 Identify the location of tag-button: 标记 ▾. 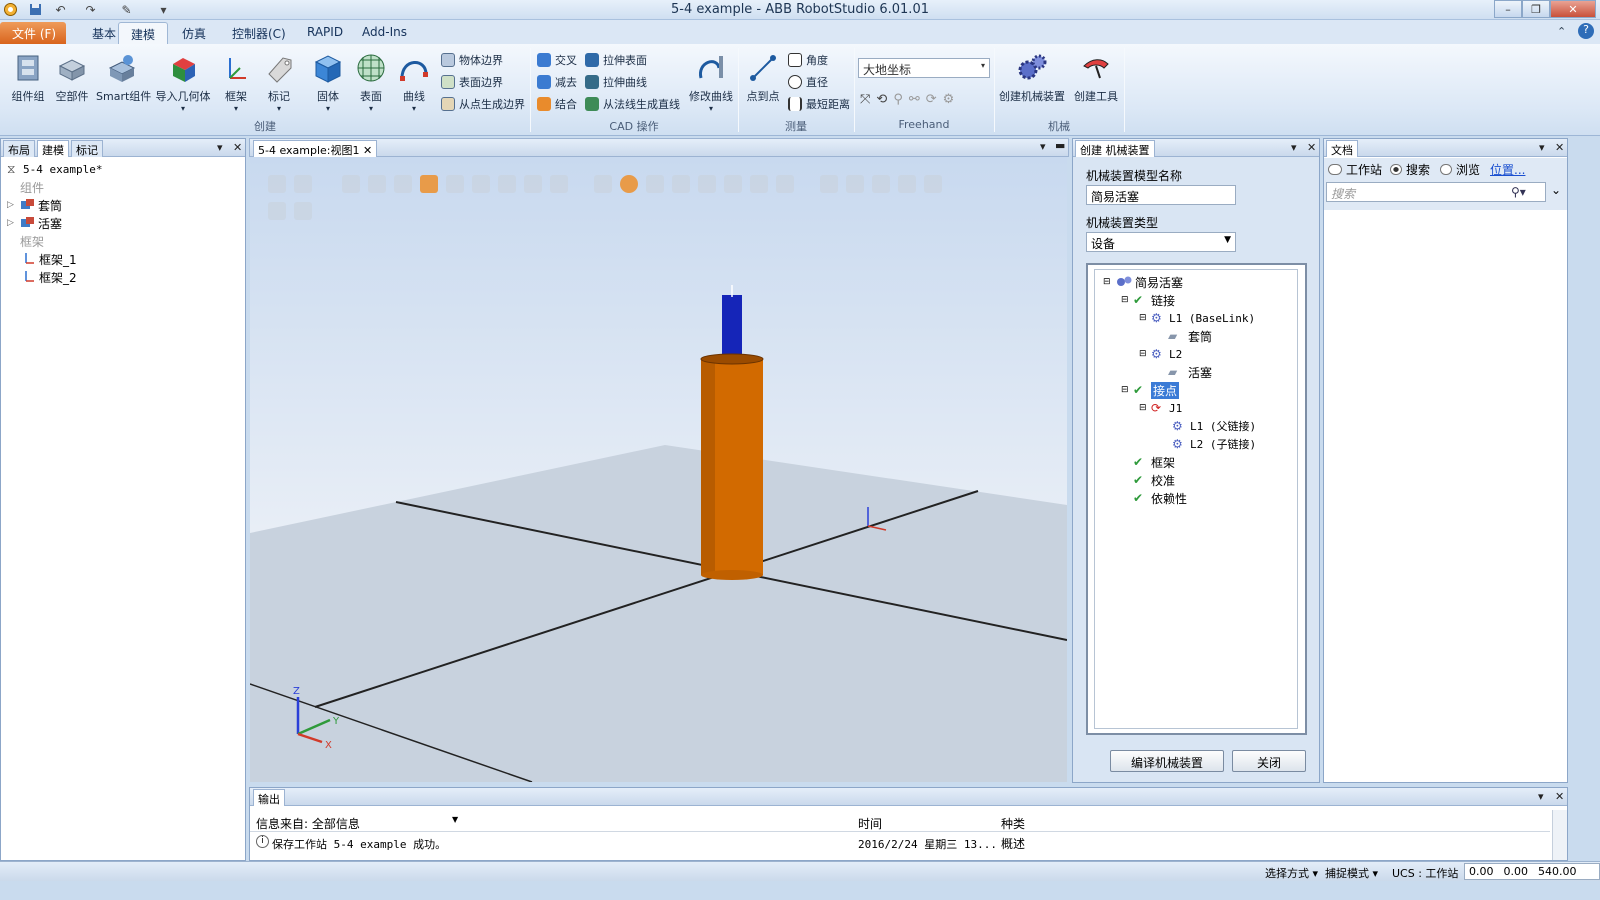
(279, 82).